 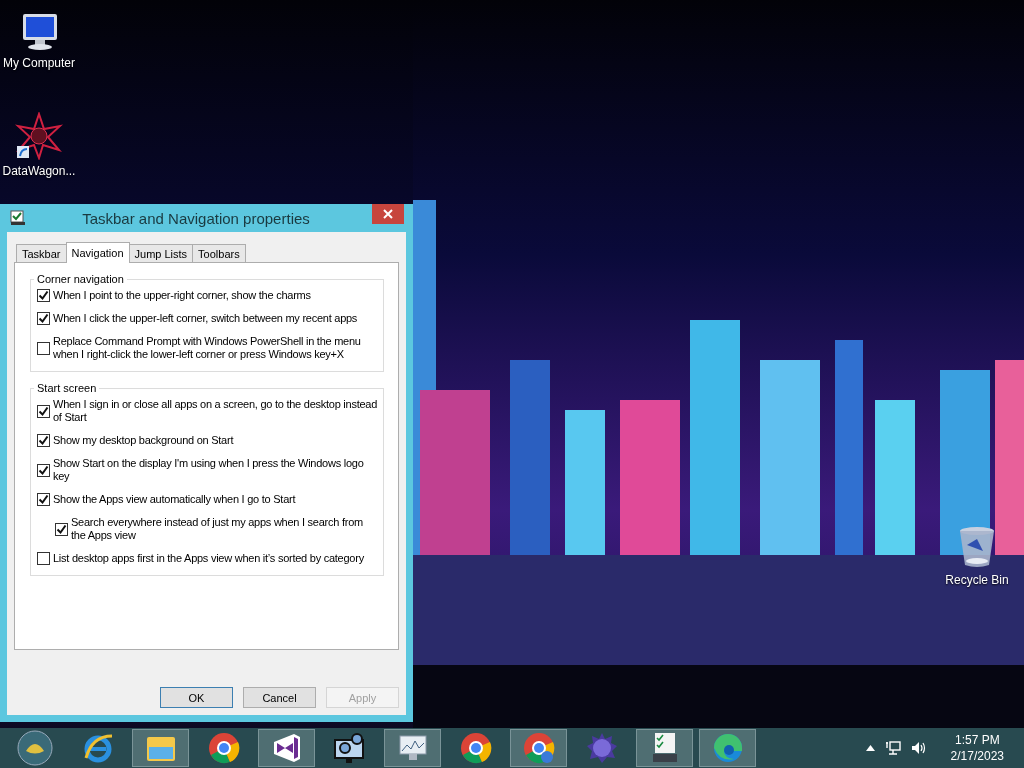 What do you see at coordinates (977, 756) in the screenshot?
I see `clock-date: 2/17/2023` at bounding box center [977, 756].